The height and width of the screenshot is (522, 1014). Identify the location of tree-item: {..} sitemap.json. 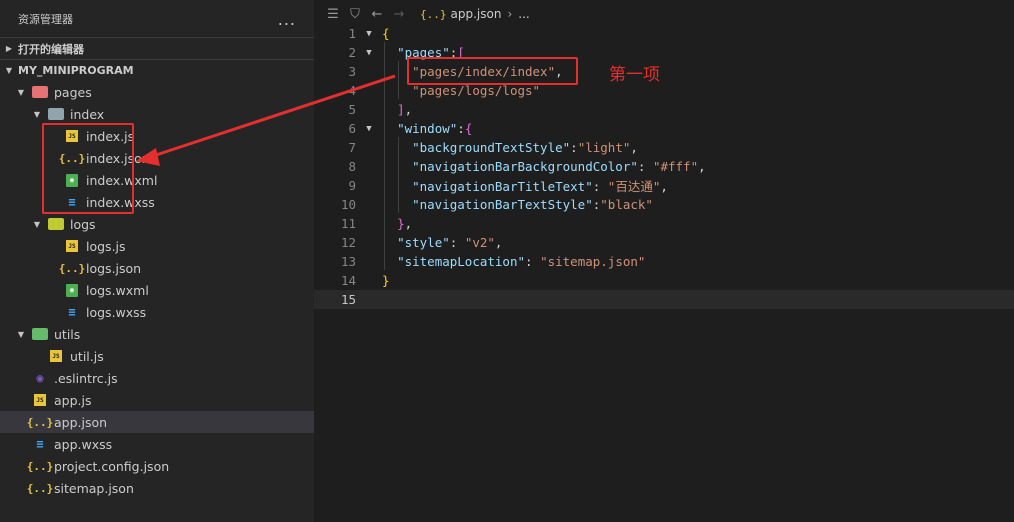
(157, 488).